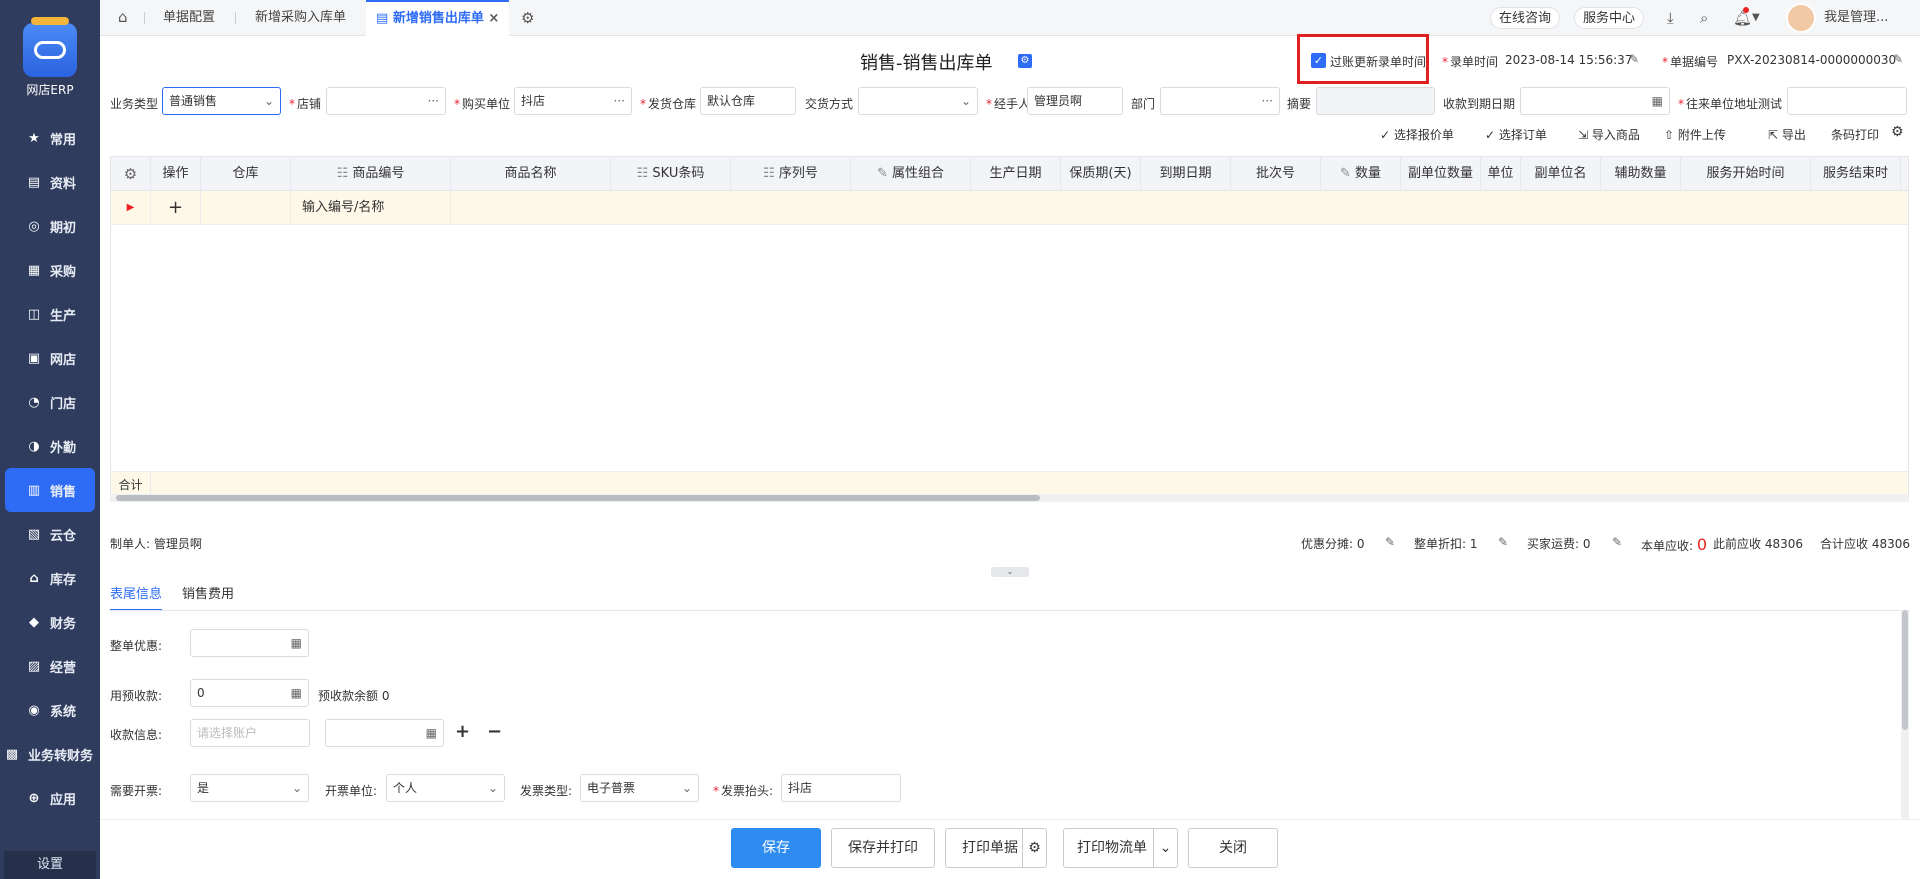  What do you see at coordinates (176, 174) in the screenshot?
I see `column-header: 操作` at bounding box center [176, 174].